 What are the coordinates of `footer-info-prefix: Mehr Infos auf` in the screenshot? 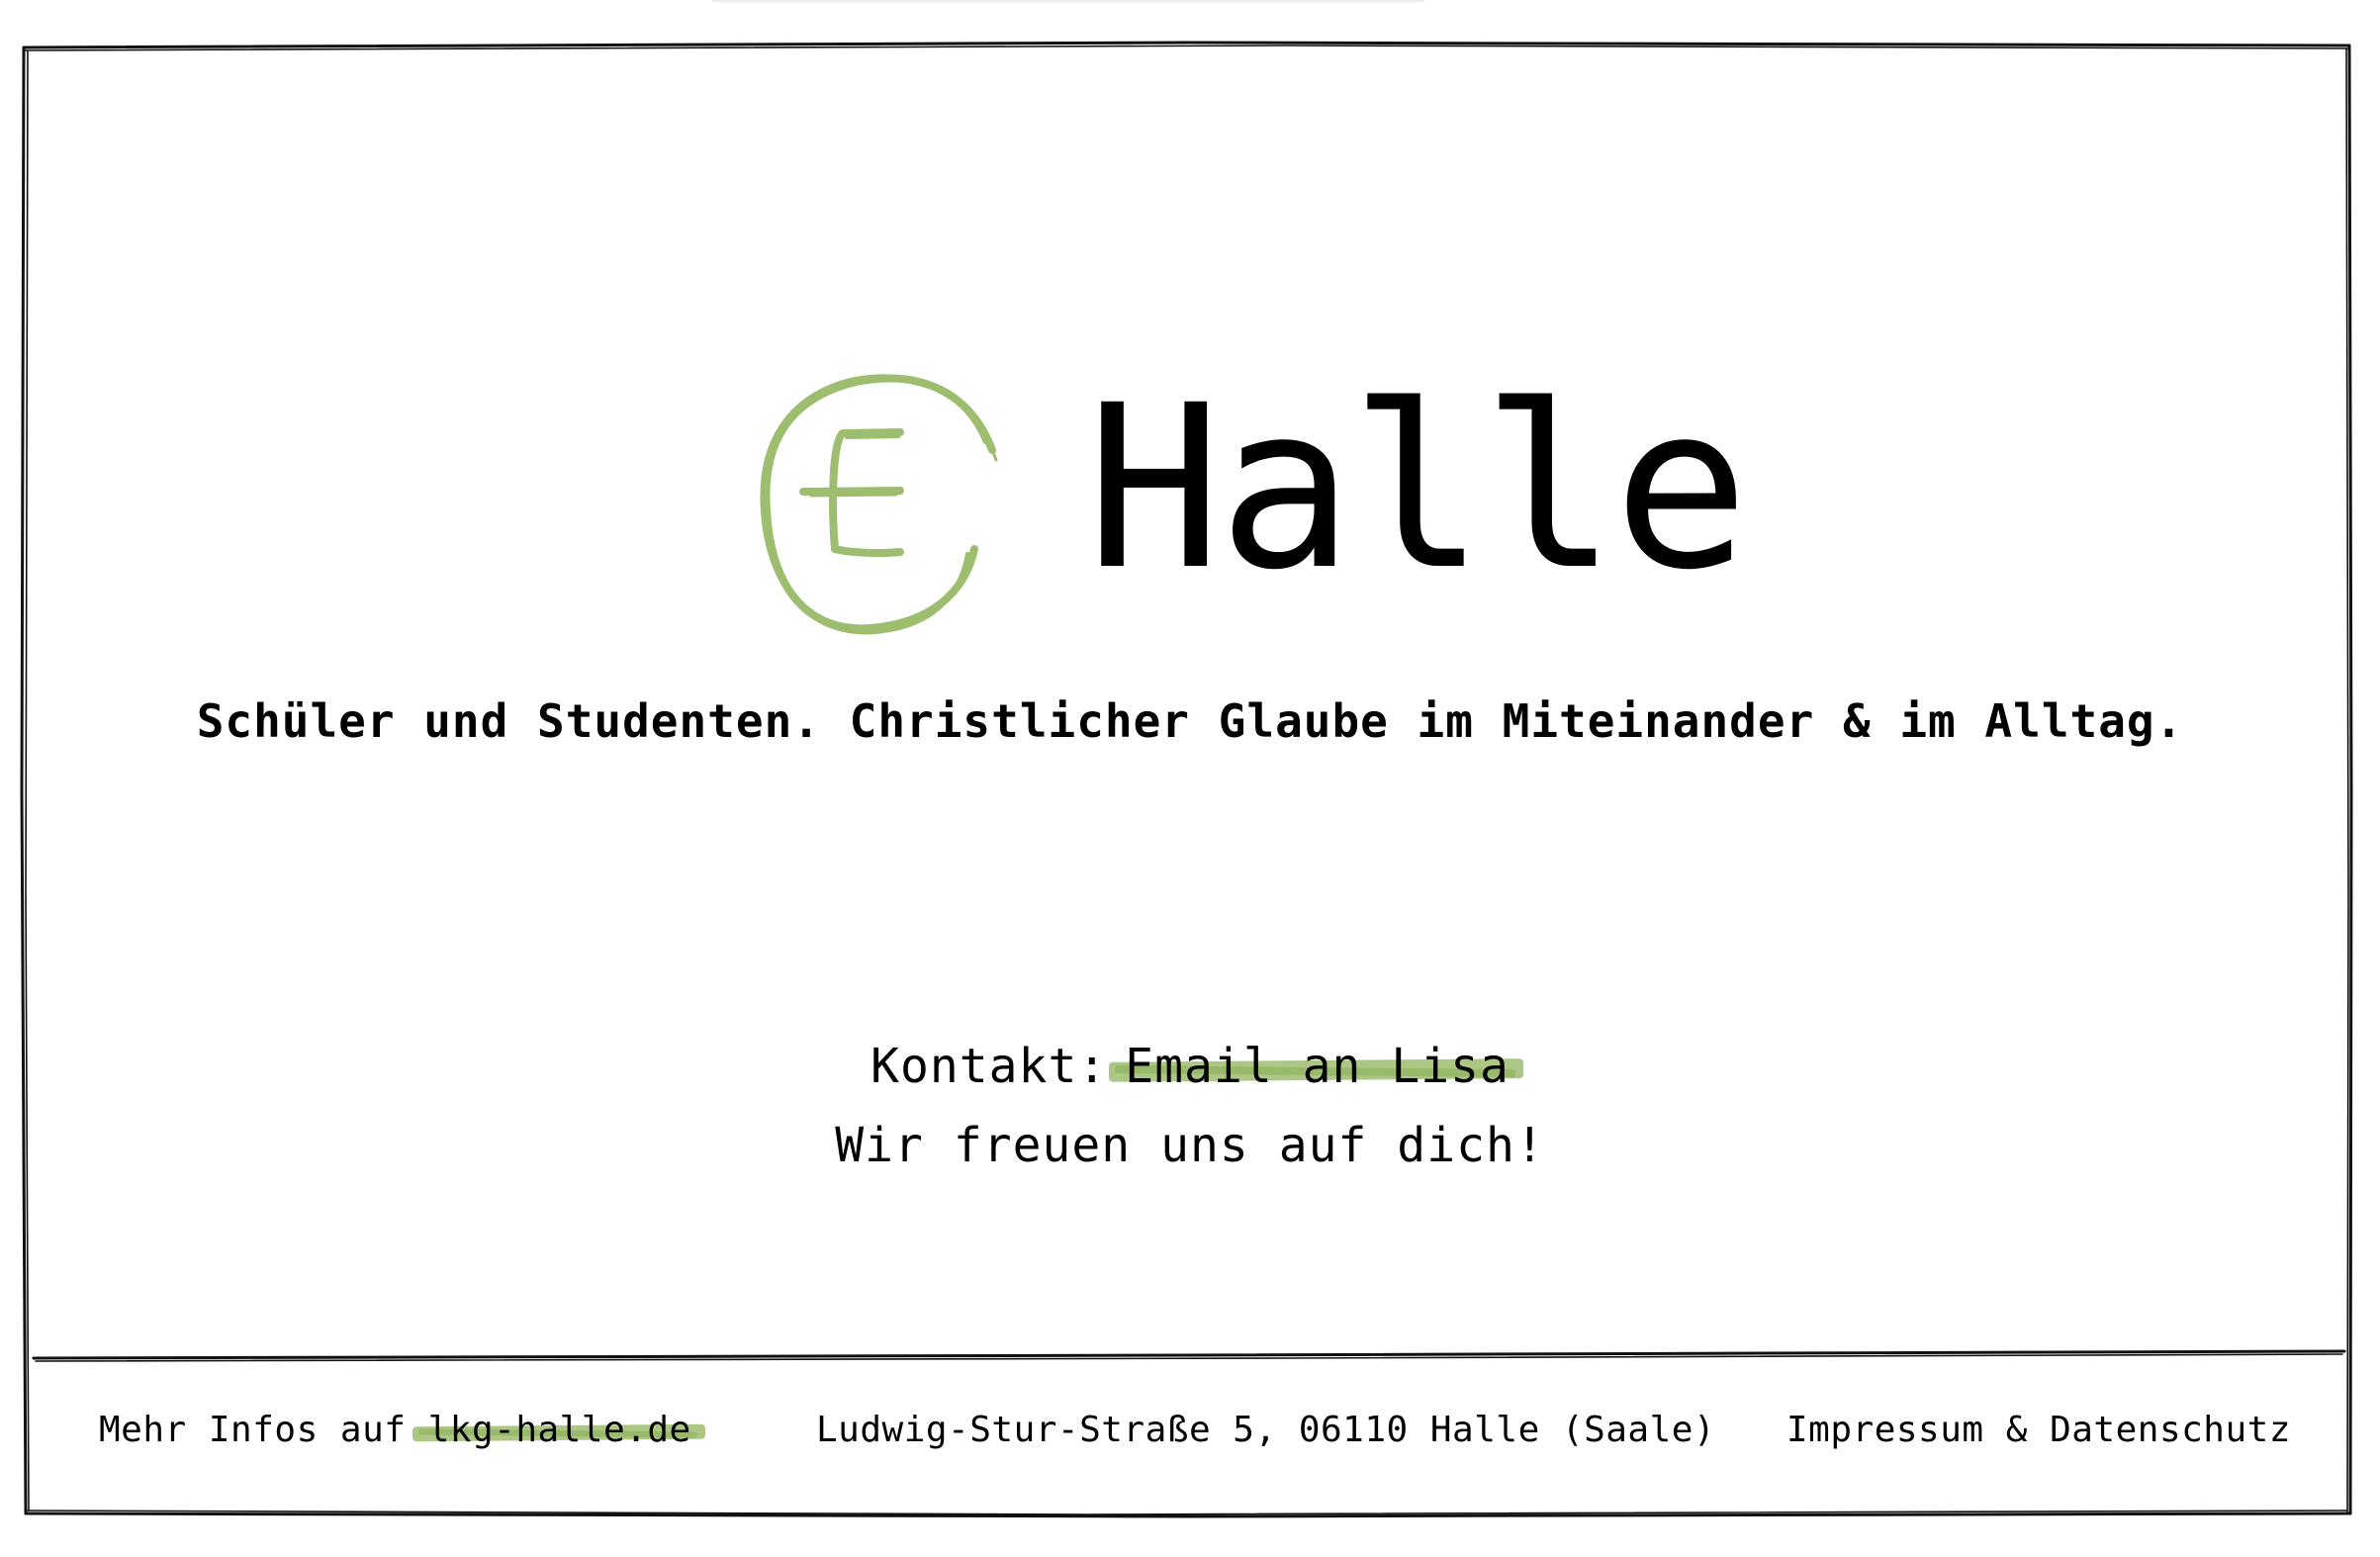 It's located at (253, 1430).